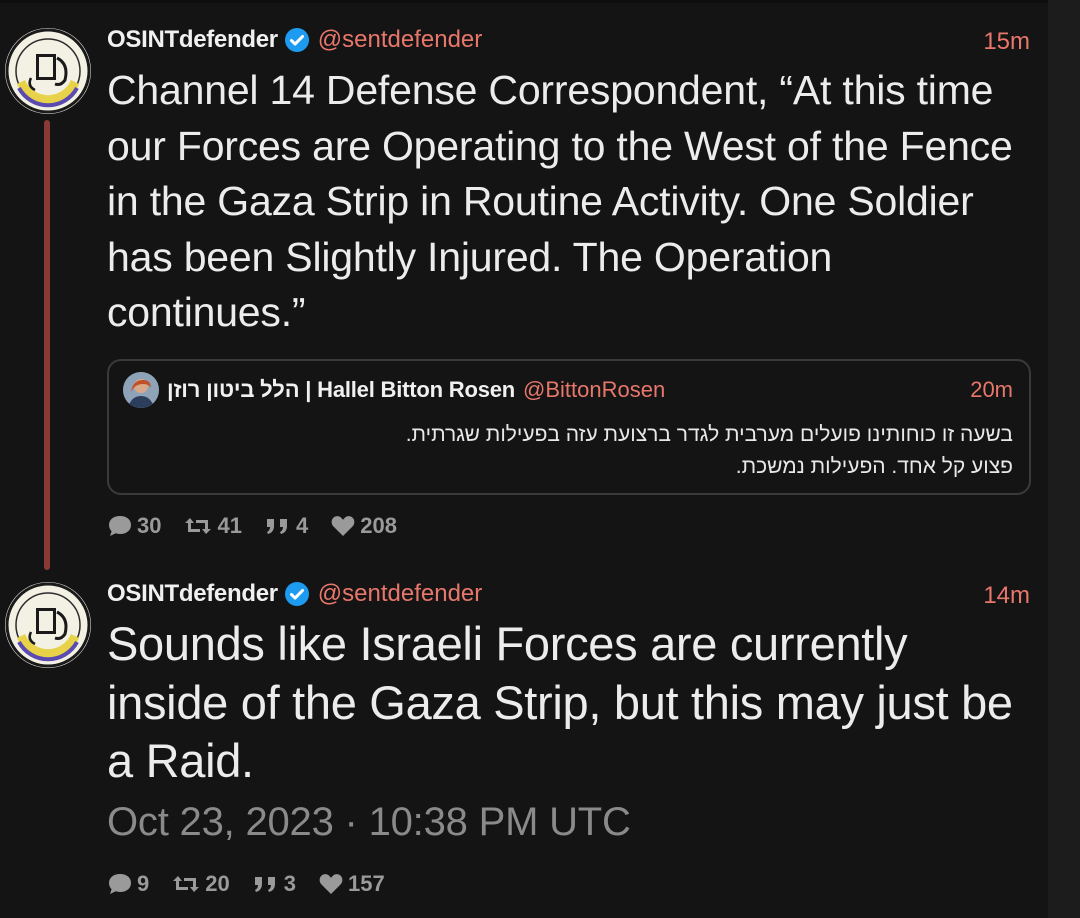 The height and width of the screenshot is (918, 1080). I want to click on reply-button: 30, so click(134, 526).